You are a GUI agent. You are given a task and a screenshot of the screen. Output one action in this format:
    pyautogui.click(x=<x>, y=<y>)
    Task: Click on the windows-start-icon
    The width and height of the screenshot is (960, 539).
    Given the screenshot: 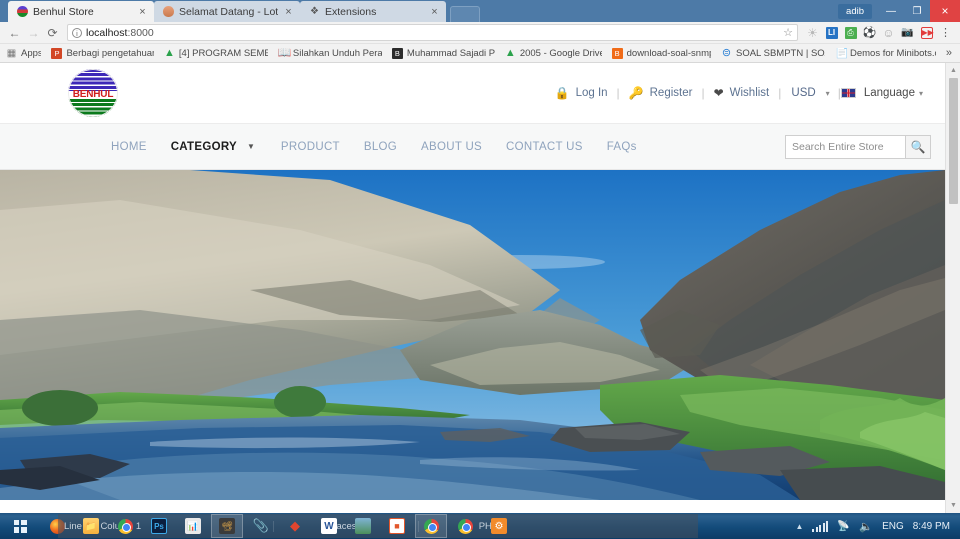 What is the action you would take?
    pyautogui.click(x=20, y=526)
    